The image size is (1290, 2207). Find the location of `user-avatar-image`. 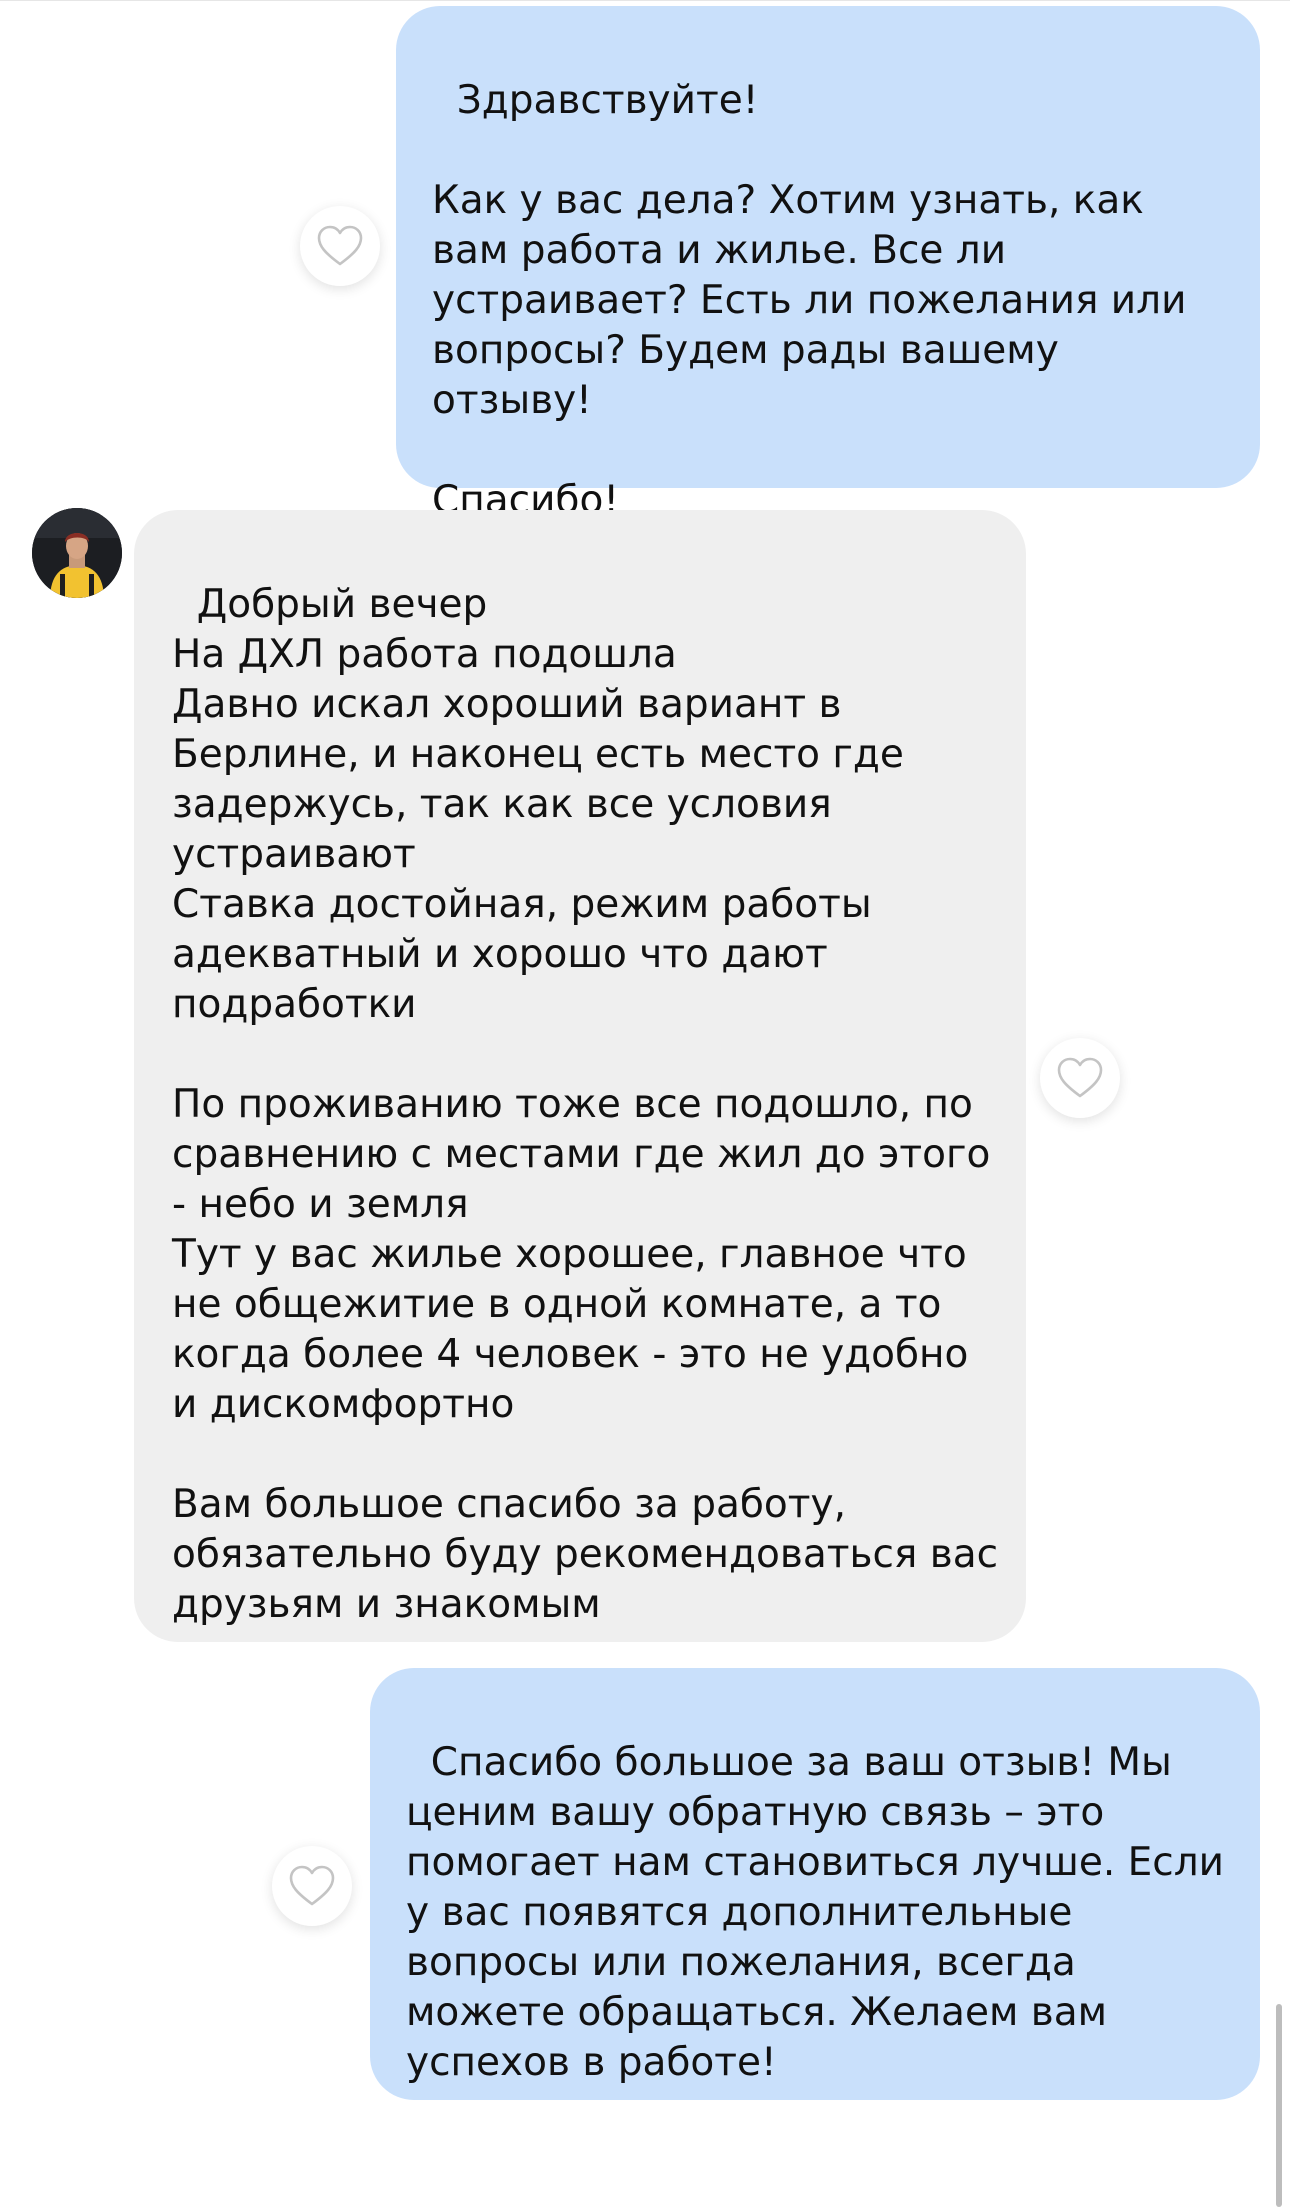

user-avatar-image is located at coordinates (77, 553).